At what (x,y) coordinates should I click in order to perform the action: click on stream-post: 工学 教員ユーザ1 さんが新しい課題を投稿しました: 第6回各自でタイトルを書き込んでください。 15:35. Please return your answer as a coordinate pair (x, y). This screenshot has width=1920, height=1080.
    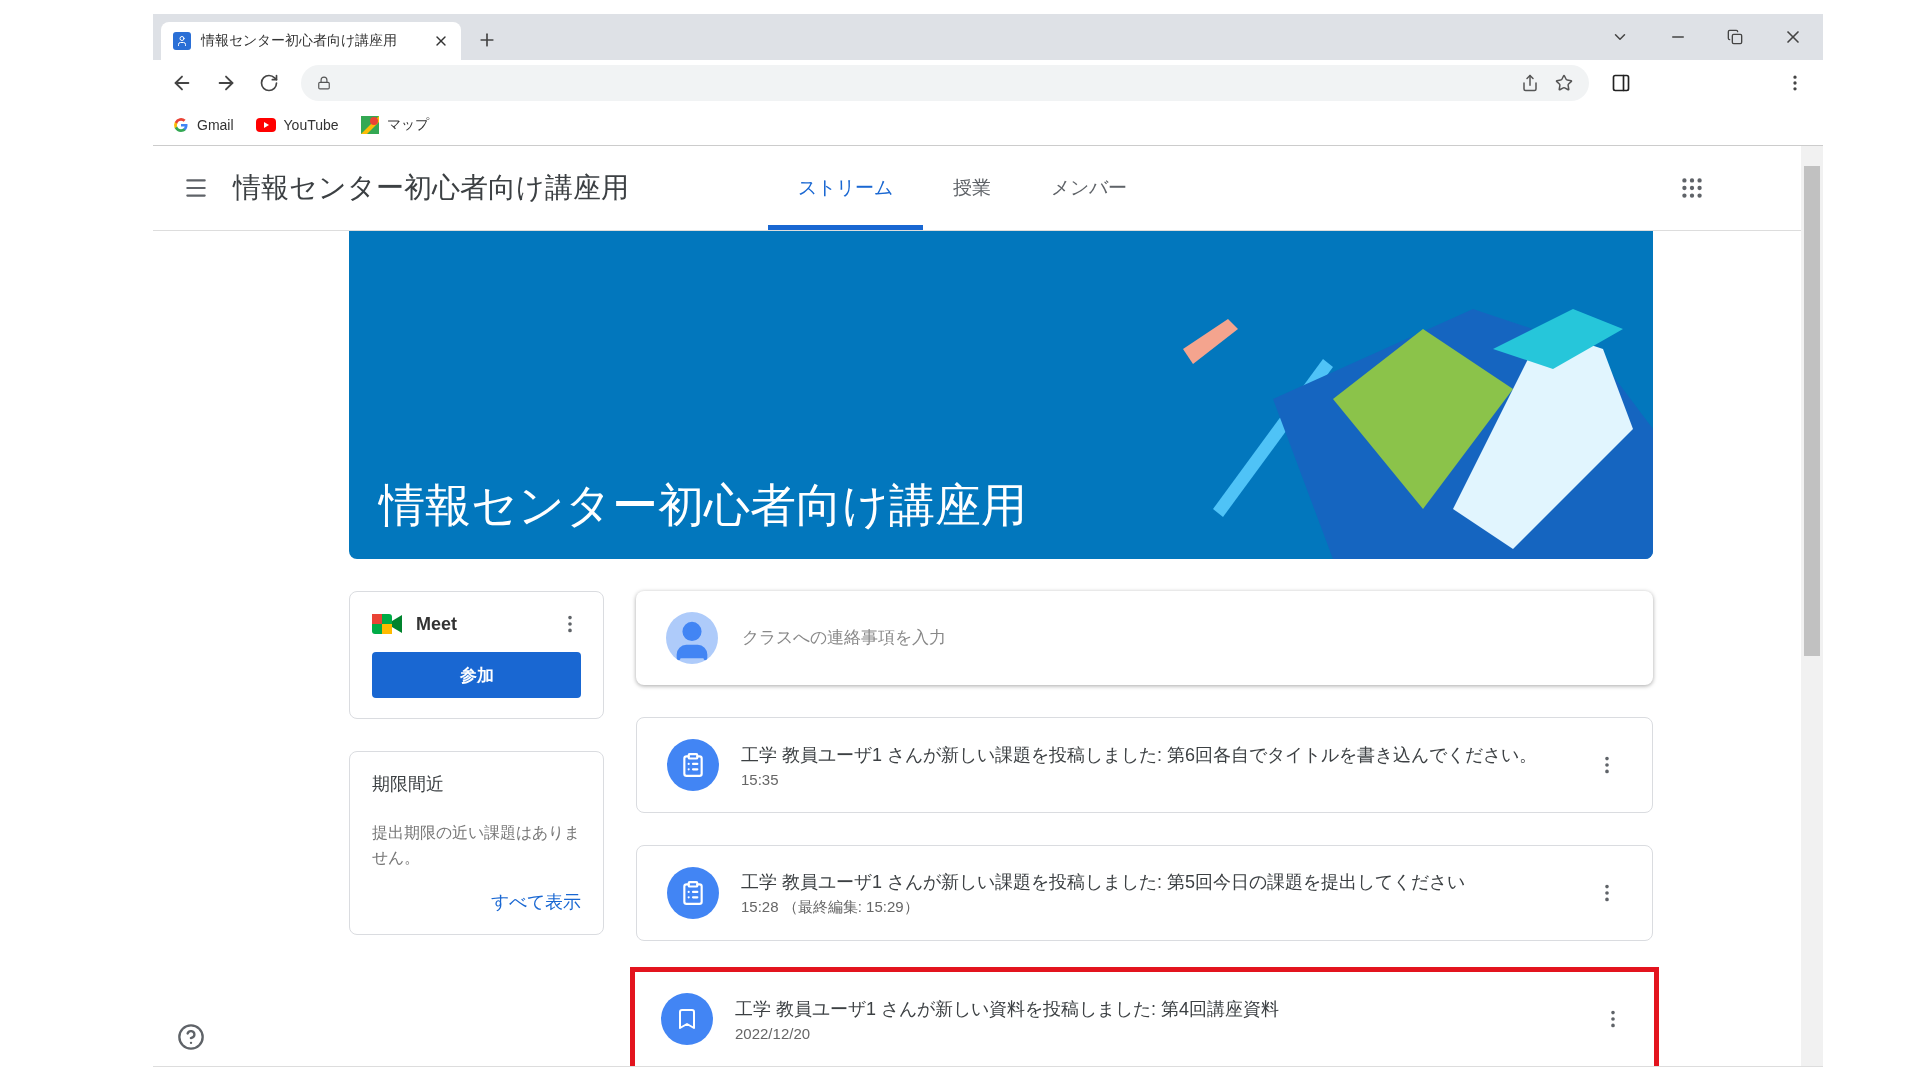
    Looking at the image, I should click on (1144, 765).